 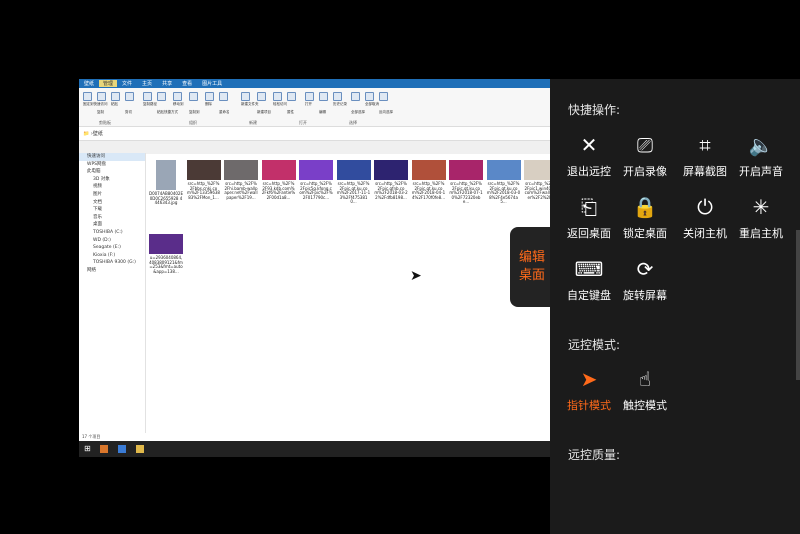 What do you see at coordinates (224, 112) in the screenshot?
I see `ribbon-button-label: 重命名` at bounding box center [224, 112].